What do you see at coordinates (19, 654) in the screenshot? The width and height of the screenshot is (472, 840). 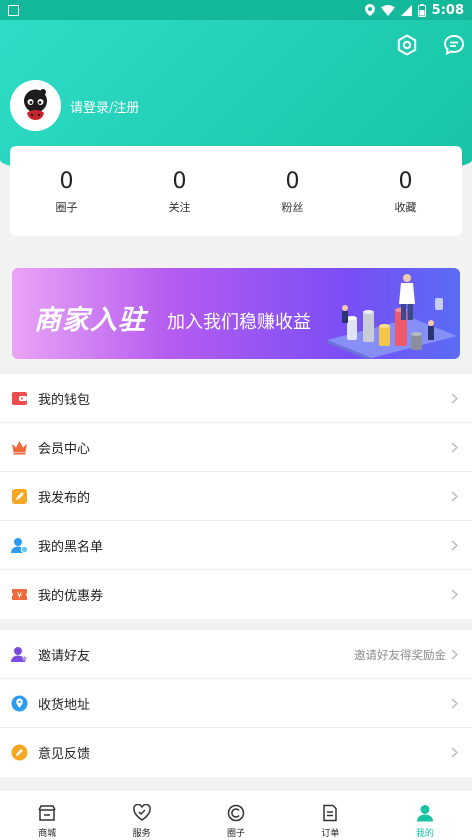 I see `invite-icon` at bounding box center [19, 654].